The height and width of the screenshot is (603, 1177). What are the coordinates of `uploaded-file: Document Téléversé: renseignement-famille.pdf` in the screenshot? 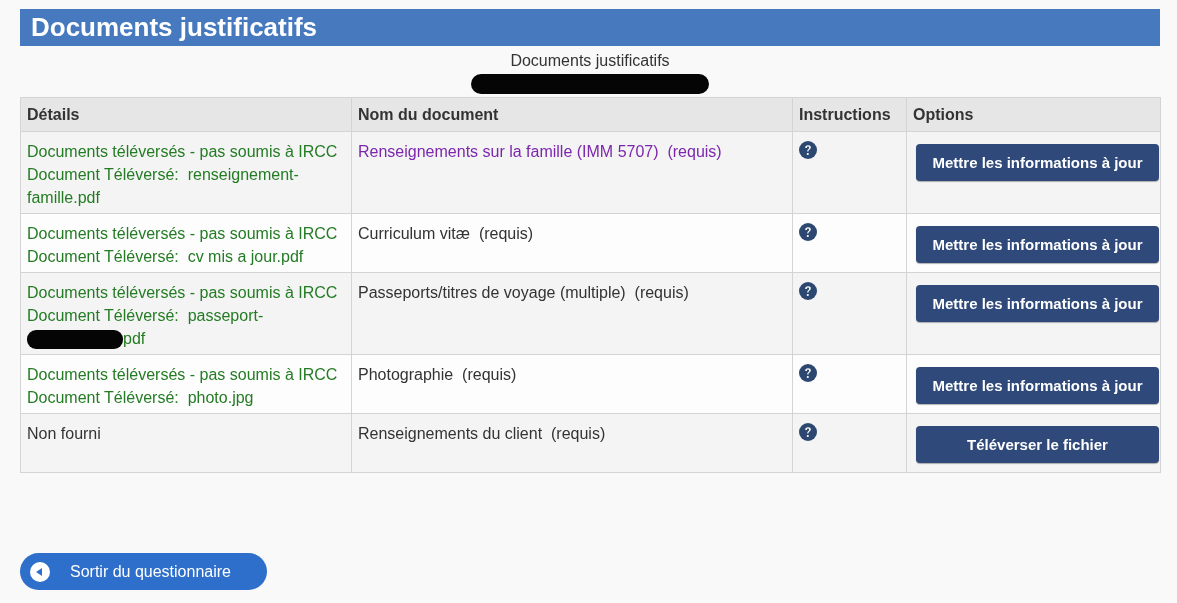 It's located at (163, 186).